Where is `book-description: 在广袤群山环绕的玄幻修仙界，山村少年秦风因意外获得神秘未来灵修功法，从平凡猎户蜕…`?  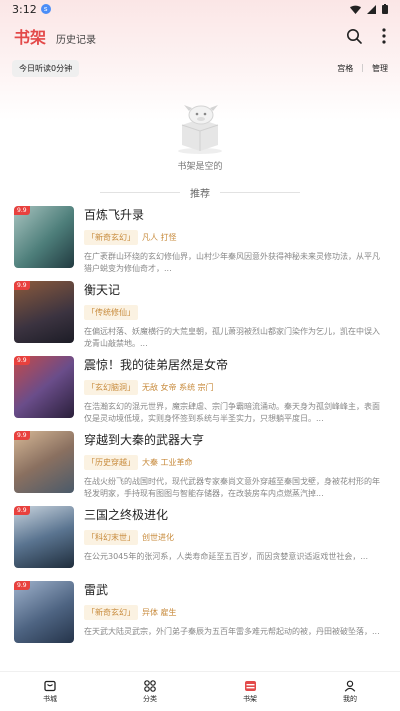
book-description: 在广袤群山环绕的玄幻修仙界，山村少年秦风因意外获得神秘未来灵修功法，从平凡猎户蜕… is located at coordinates (232, 262).